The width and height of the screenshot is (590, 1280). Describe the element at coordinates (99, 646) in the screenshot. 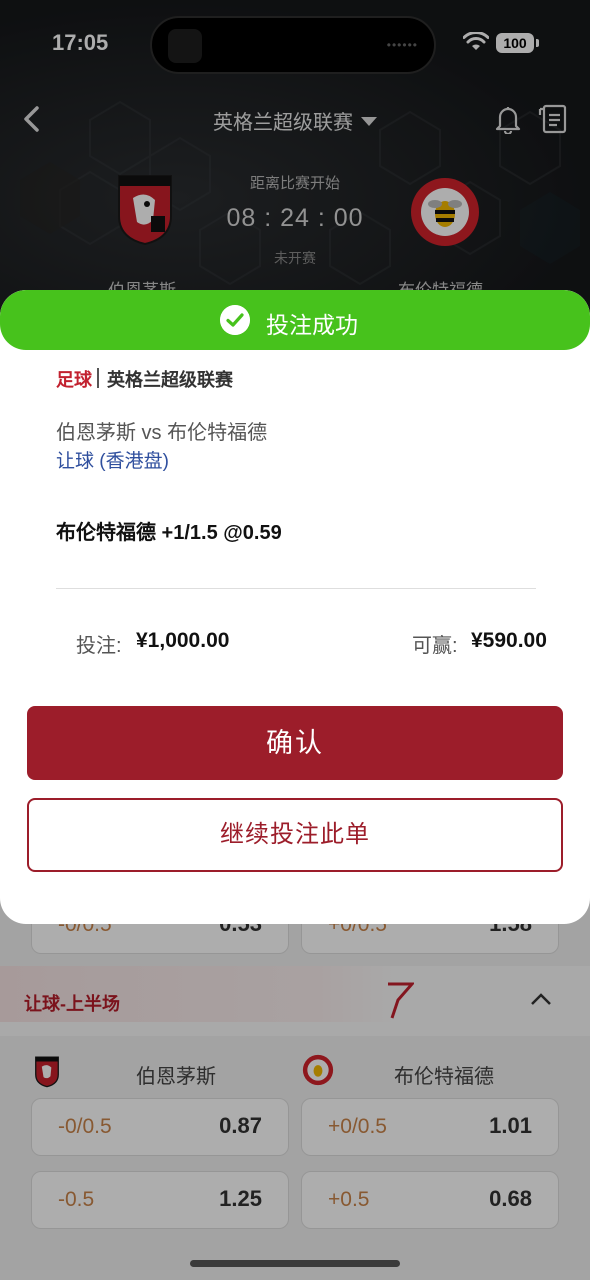

I see `stake-label: 投注:` at that location.